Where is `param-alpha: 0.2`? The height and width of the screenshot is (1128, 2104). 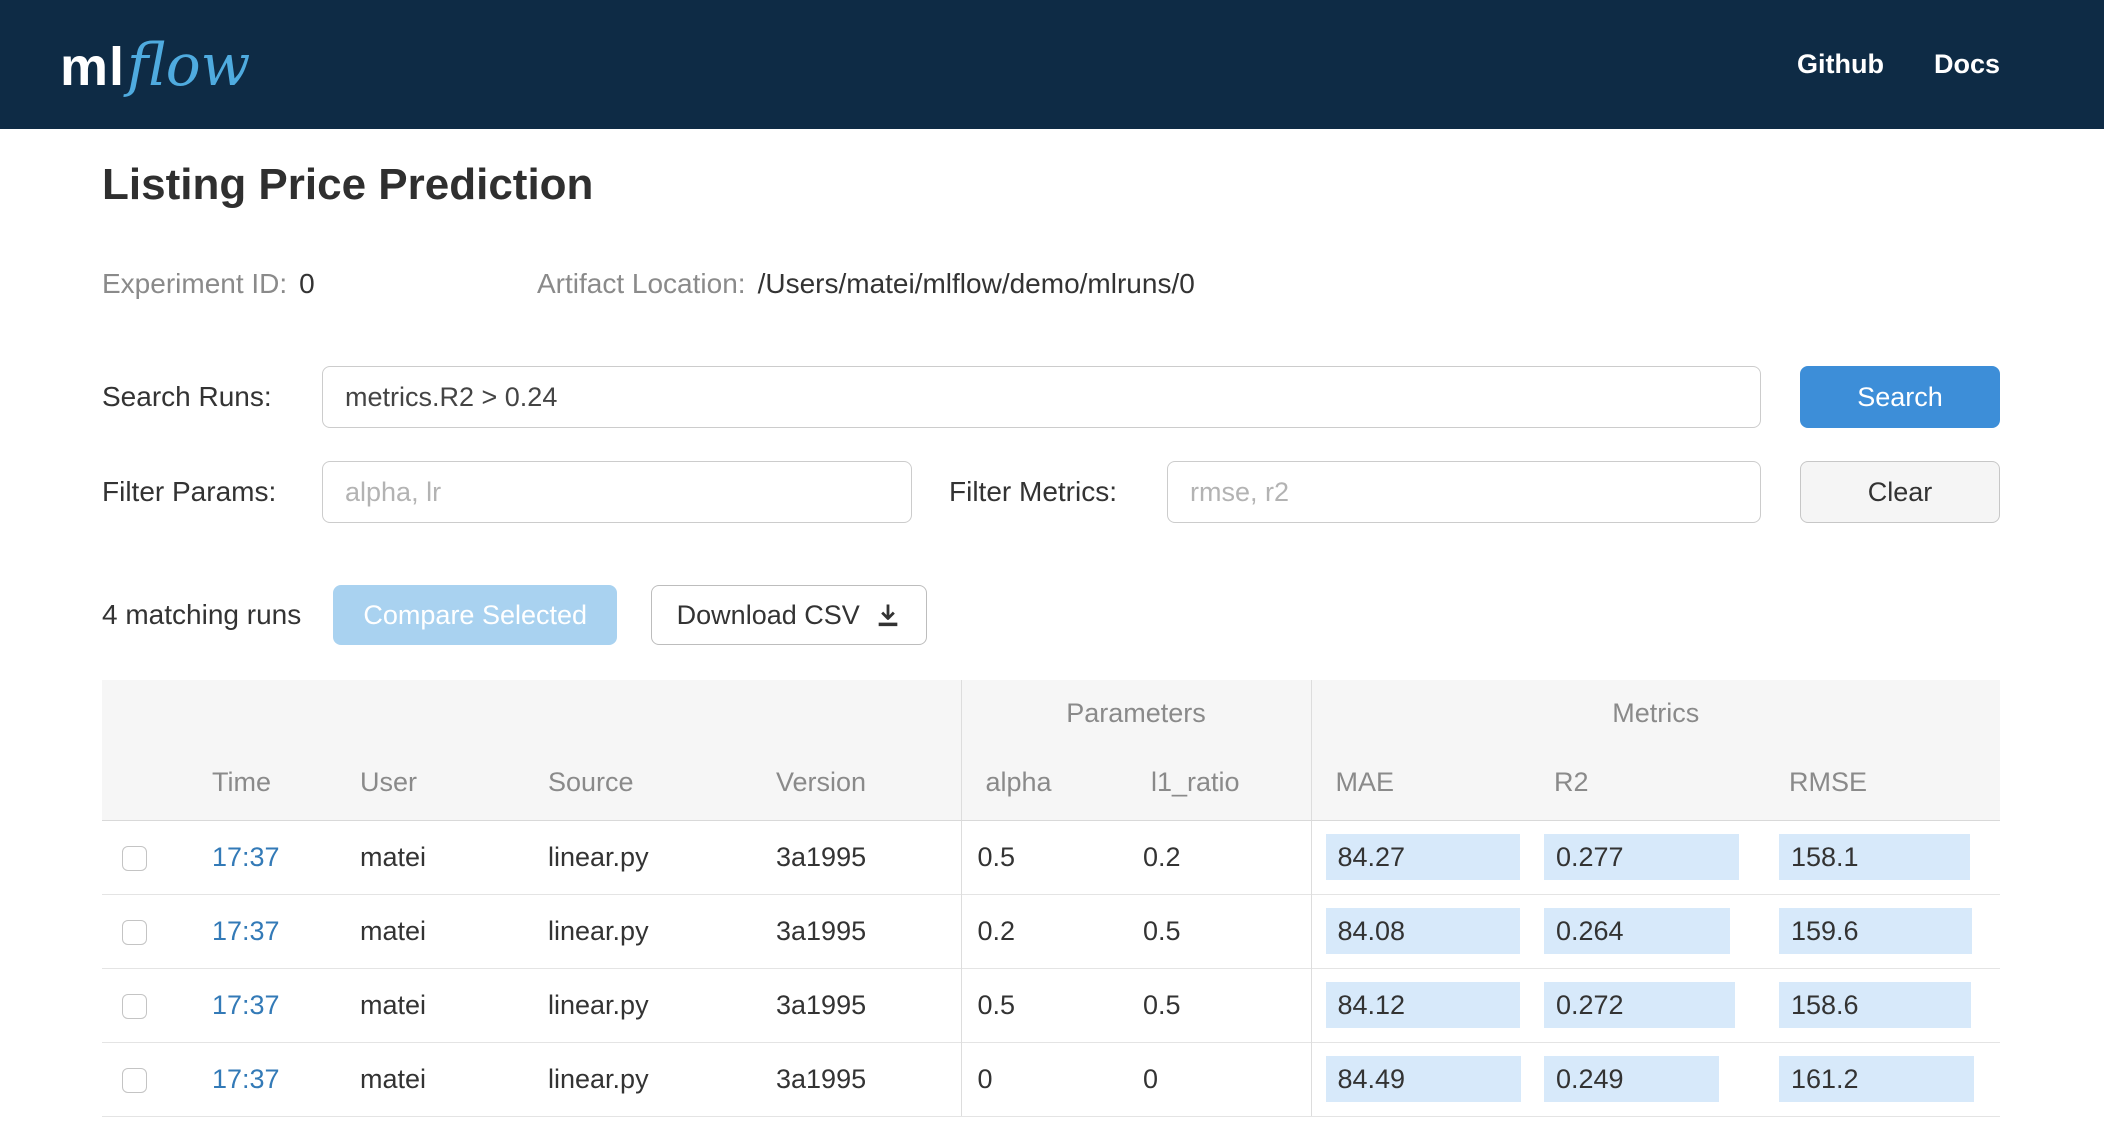
param-alpha: 0.2 is located at coordinates (1043, 930).